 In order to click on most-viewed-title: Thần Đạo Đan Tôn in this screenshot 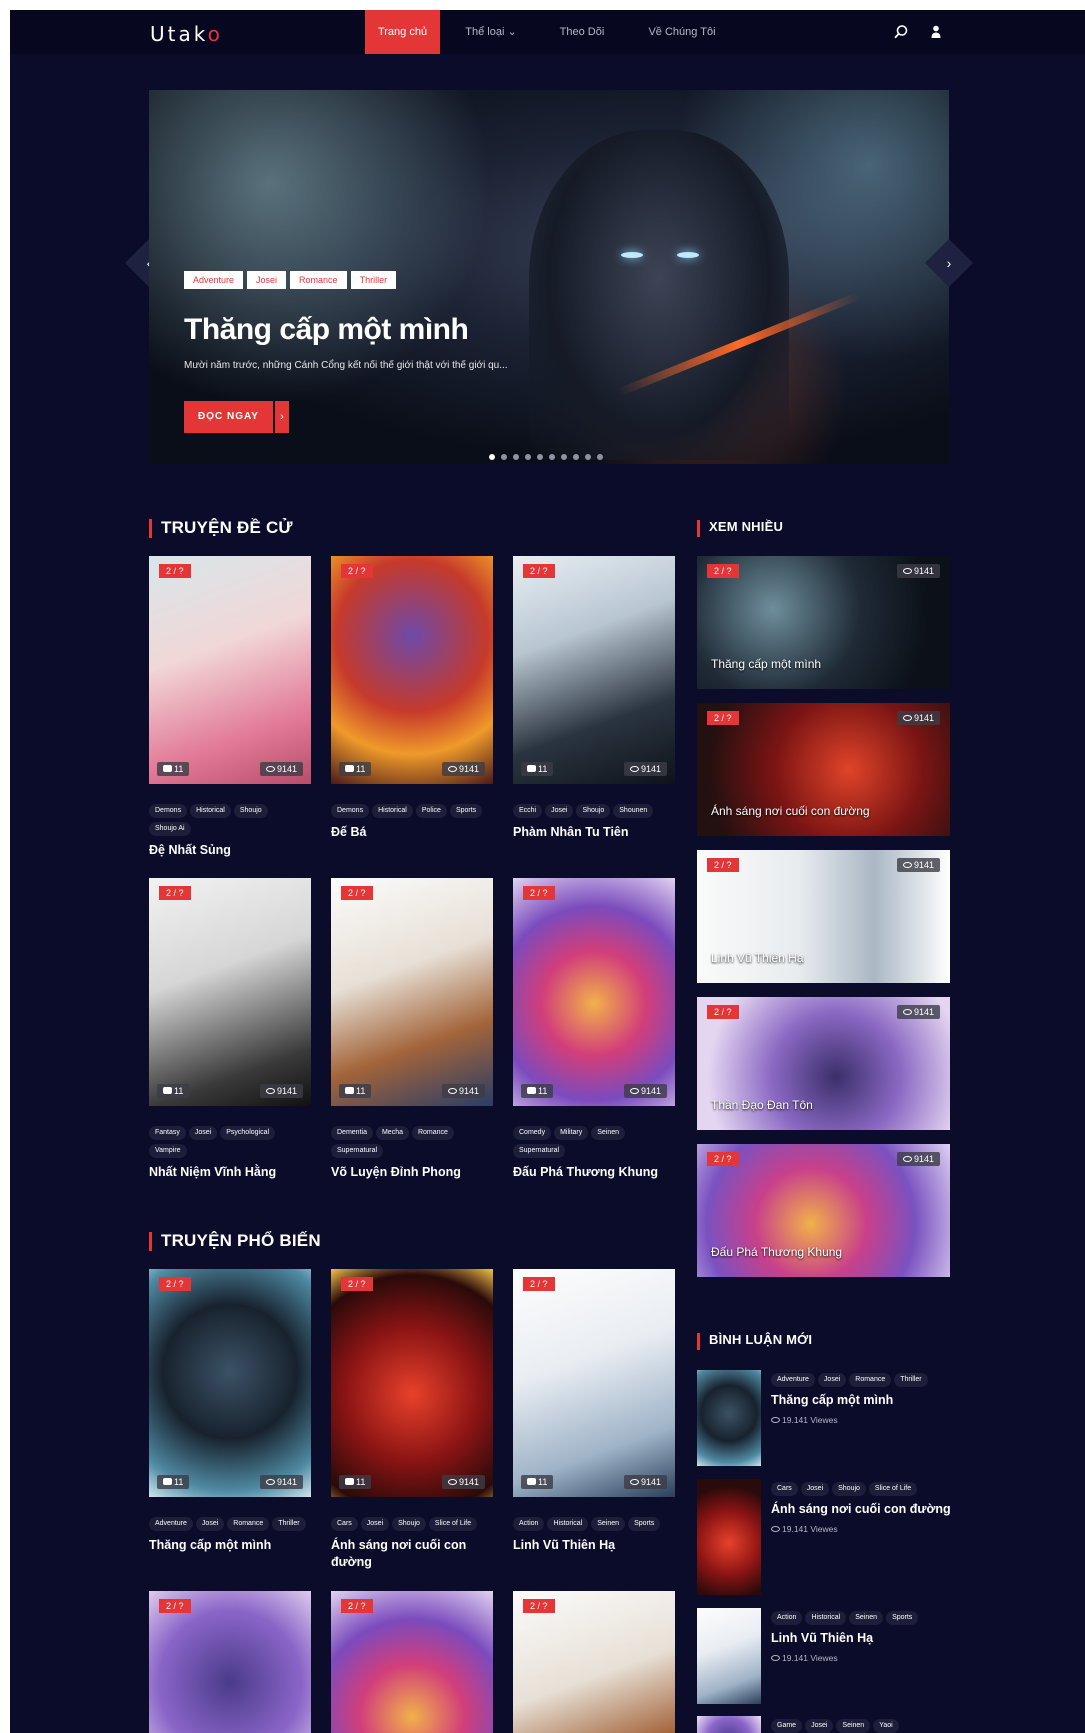, I will do `click(762, 1105)`.